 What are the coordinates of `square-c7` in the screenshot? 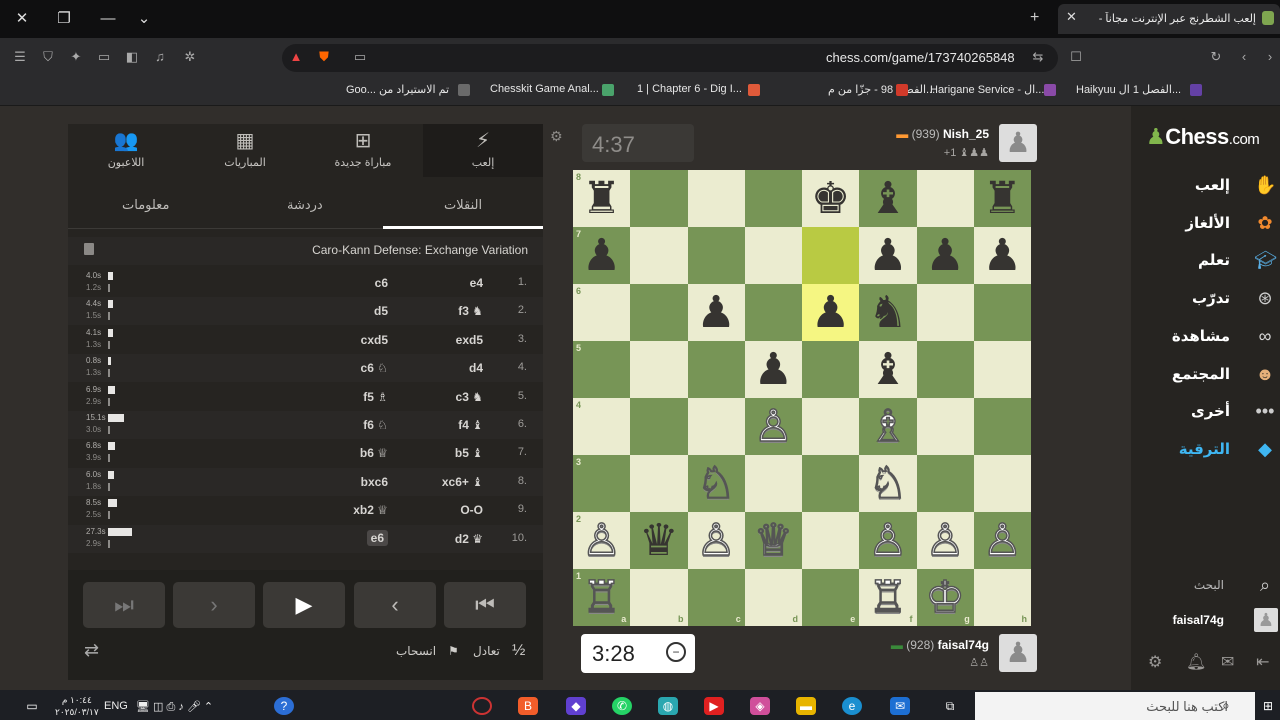 It's located at (716, 255).